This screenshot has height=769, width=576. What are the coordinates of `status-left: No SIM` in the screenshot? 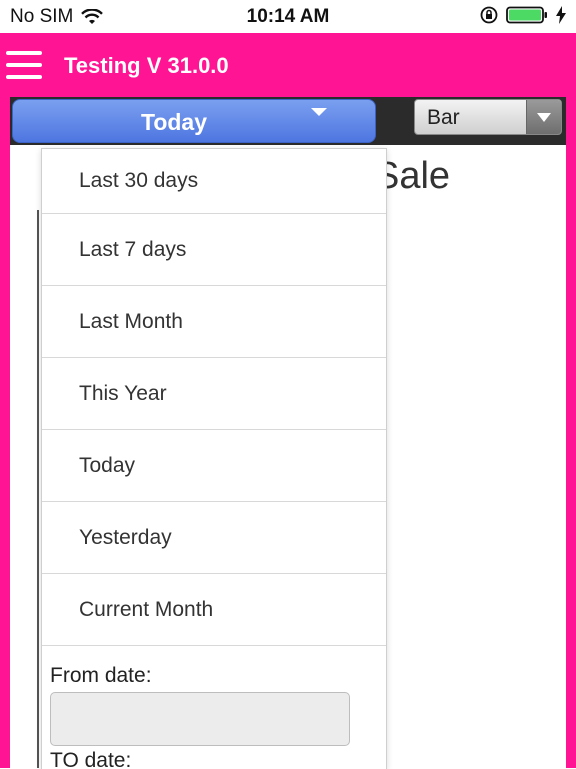 It's located at (57, 17).